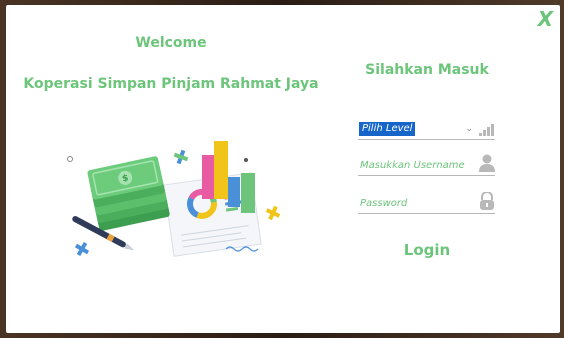 This screenshot has width=564, height=338. I want to click on close-button: X, so click(545, 19).